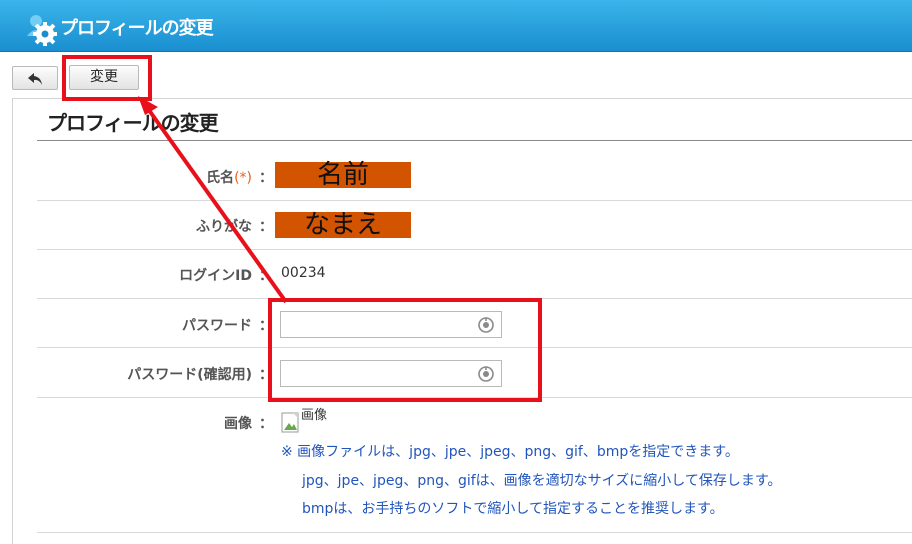 The image size is (912, 544). What do you see at coordinates (213, 200) in the screenshot?
I see `annotation-arrow` at bounding box center [213, 200].